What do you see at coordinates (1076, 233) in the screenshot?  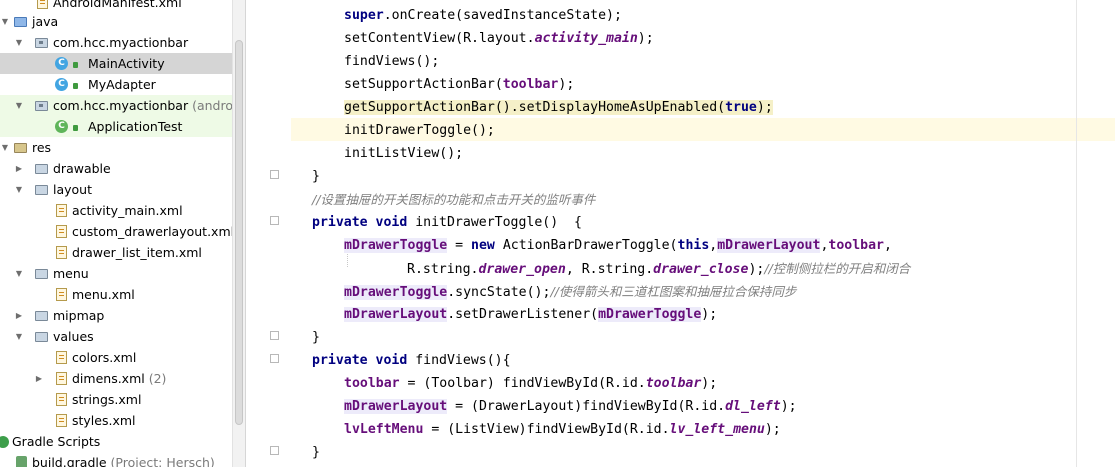 I see `right-margin-guide` at bounding box center [1076, 233].